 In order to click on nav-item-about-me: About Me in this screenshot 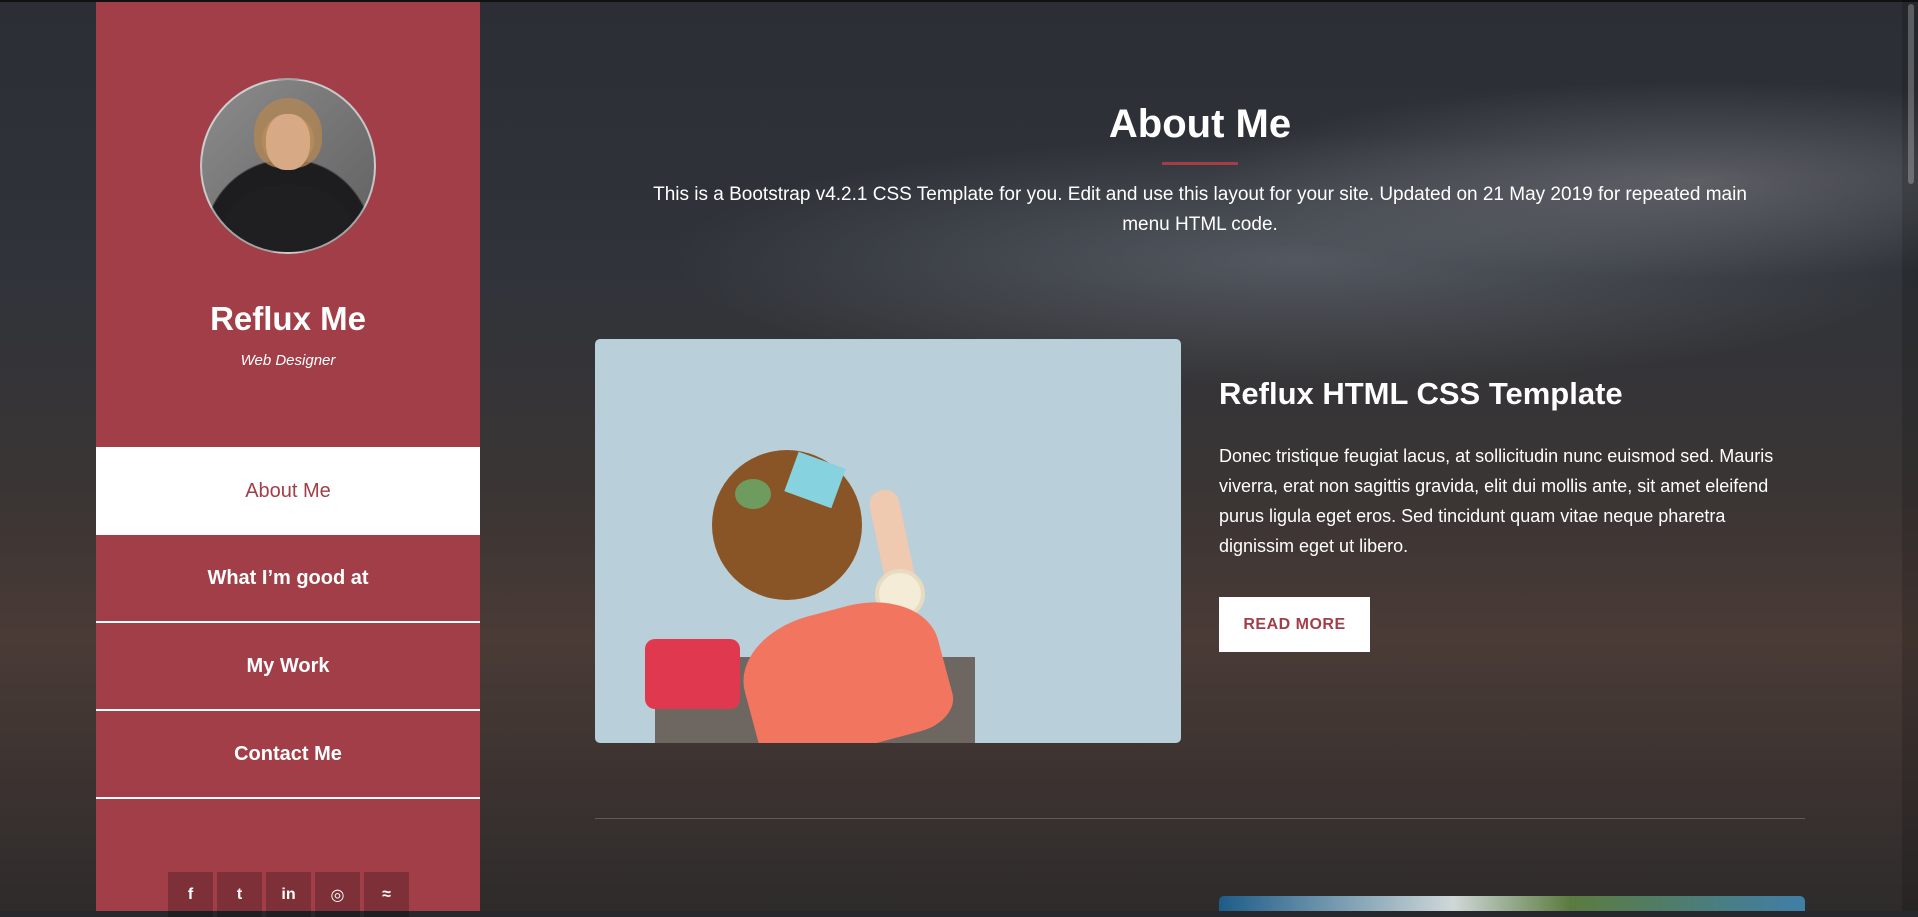, I will do `click(288, 491)`.